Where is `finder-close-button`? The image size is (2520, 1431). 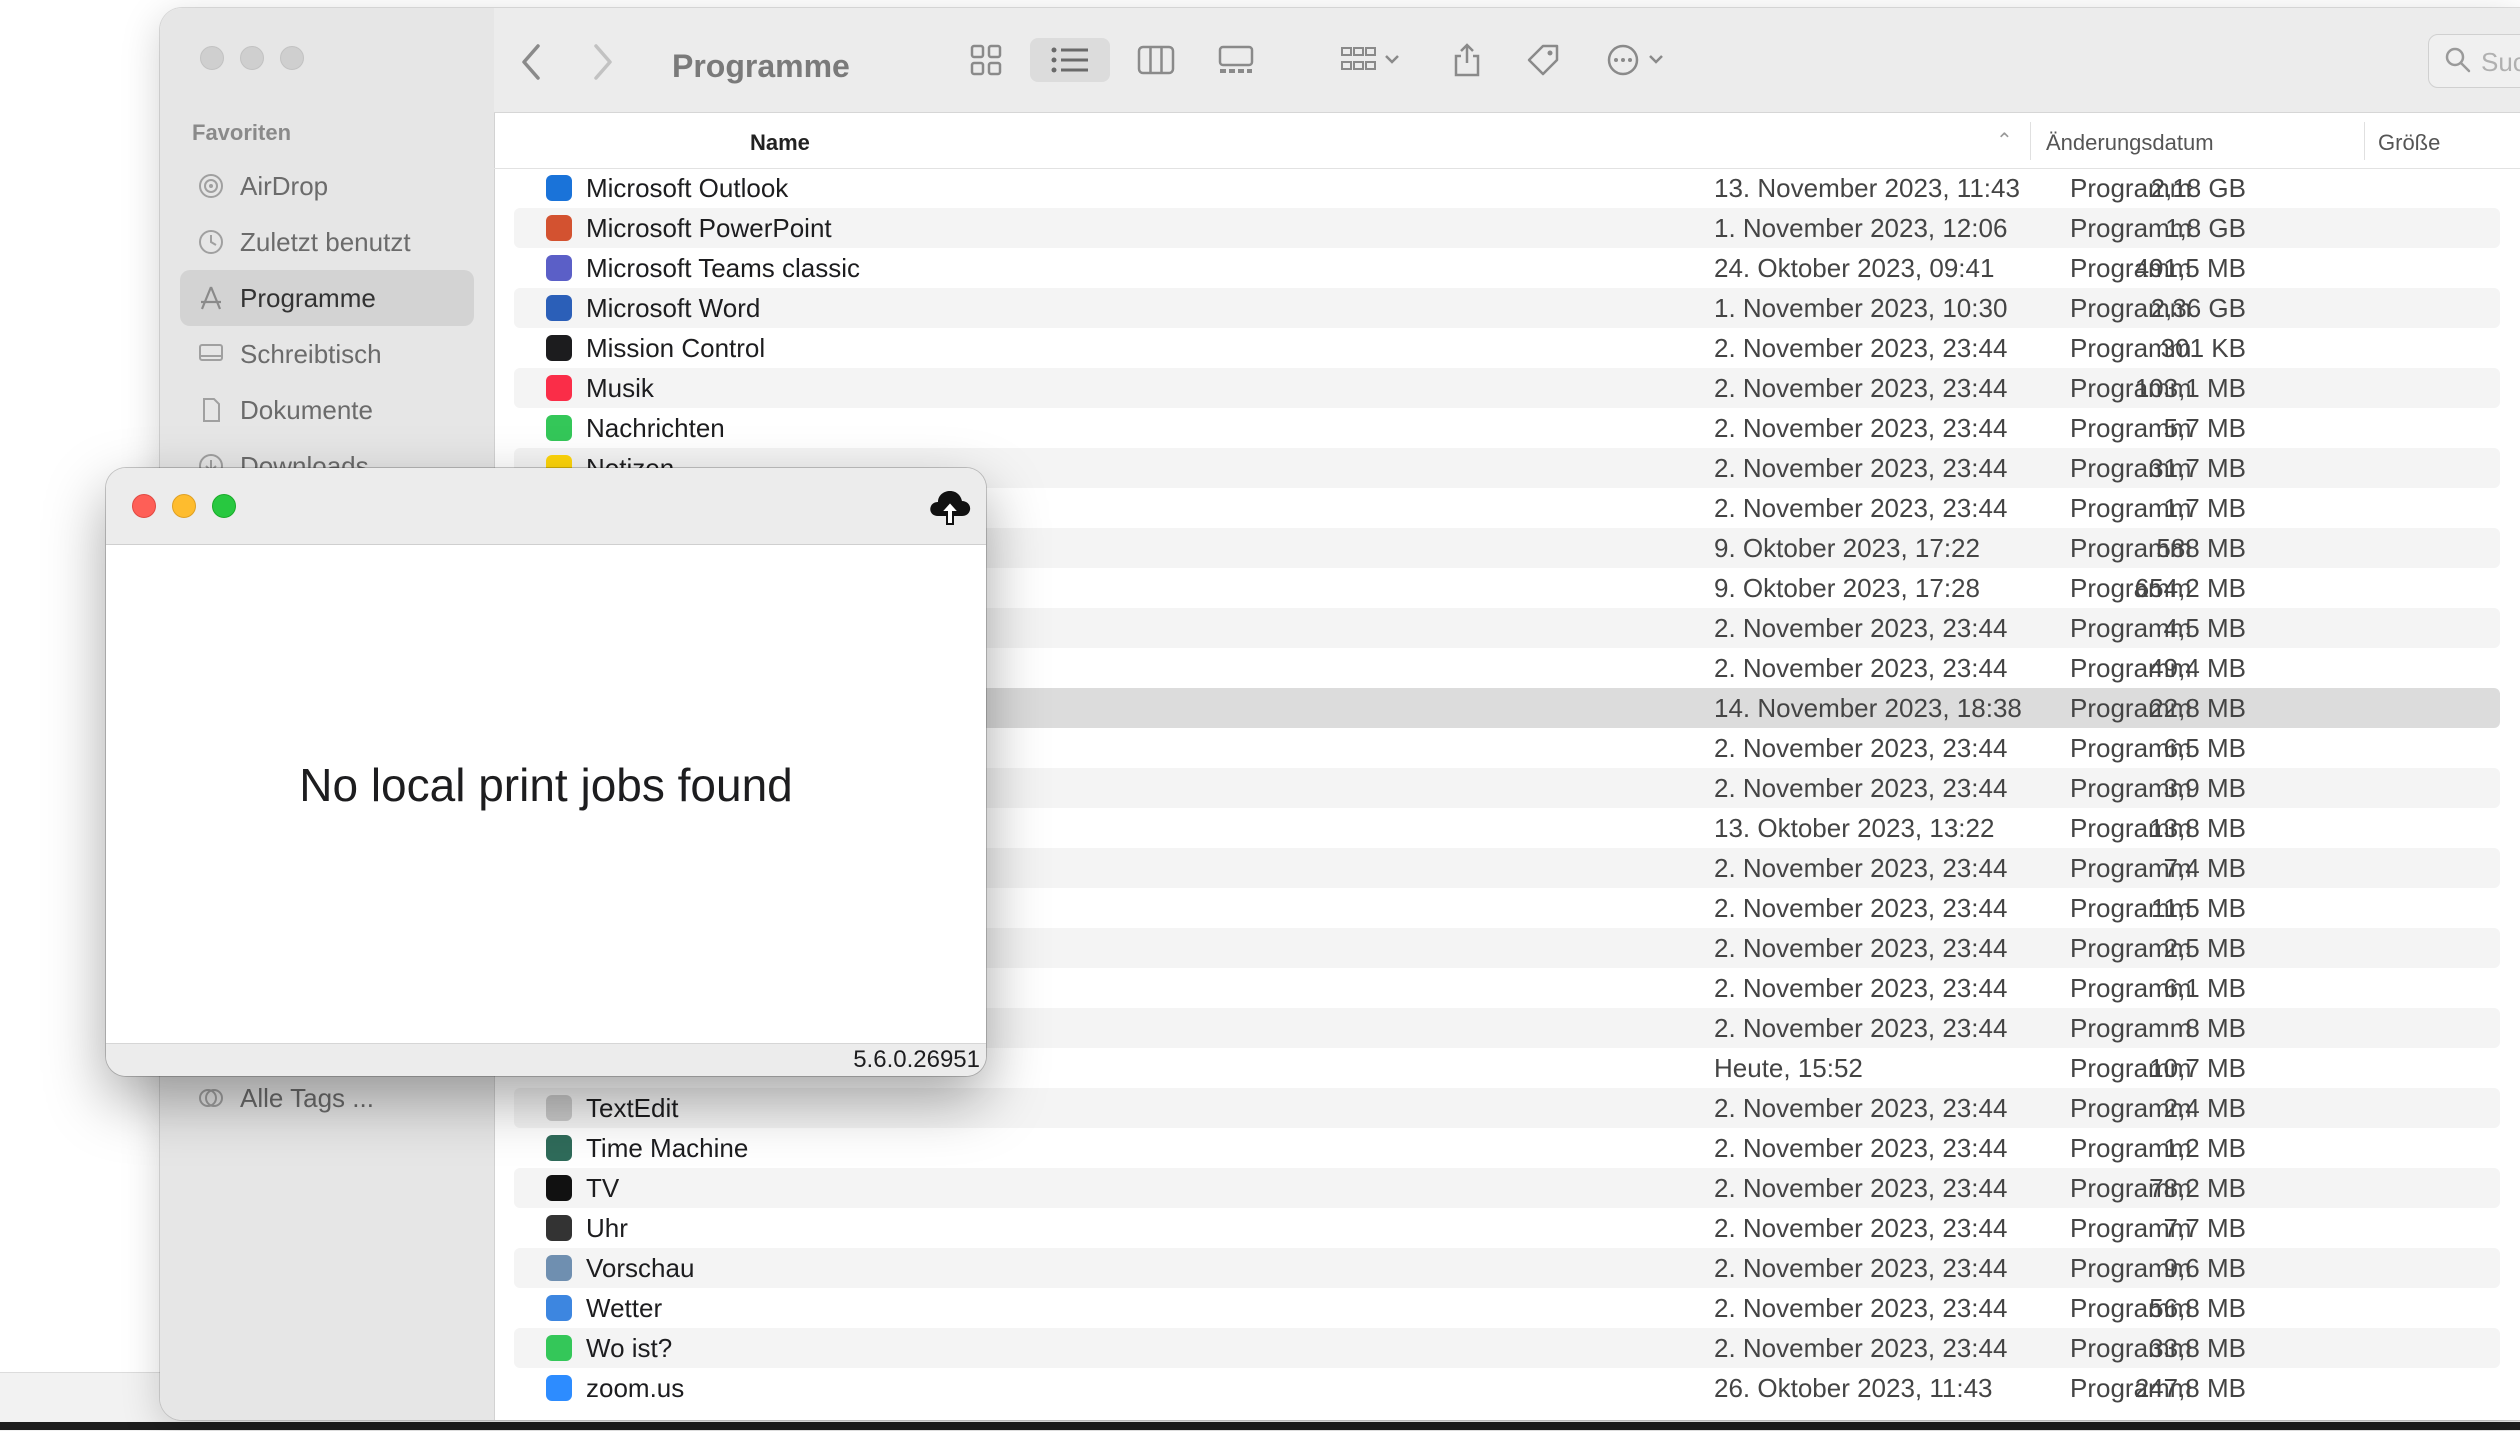
finder-close-button is located at coordinates (212, 58).